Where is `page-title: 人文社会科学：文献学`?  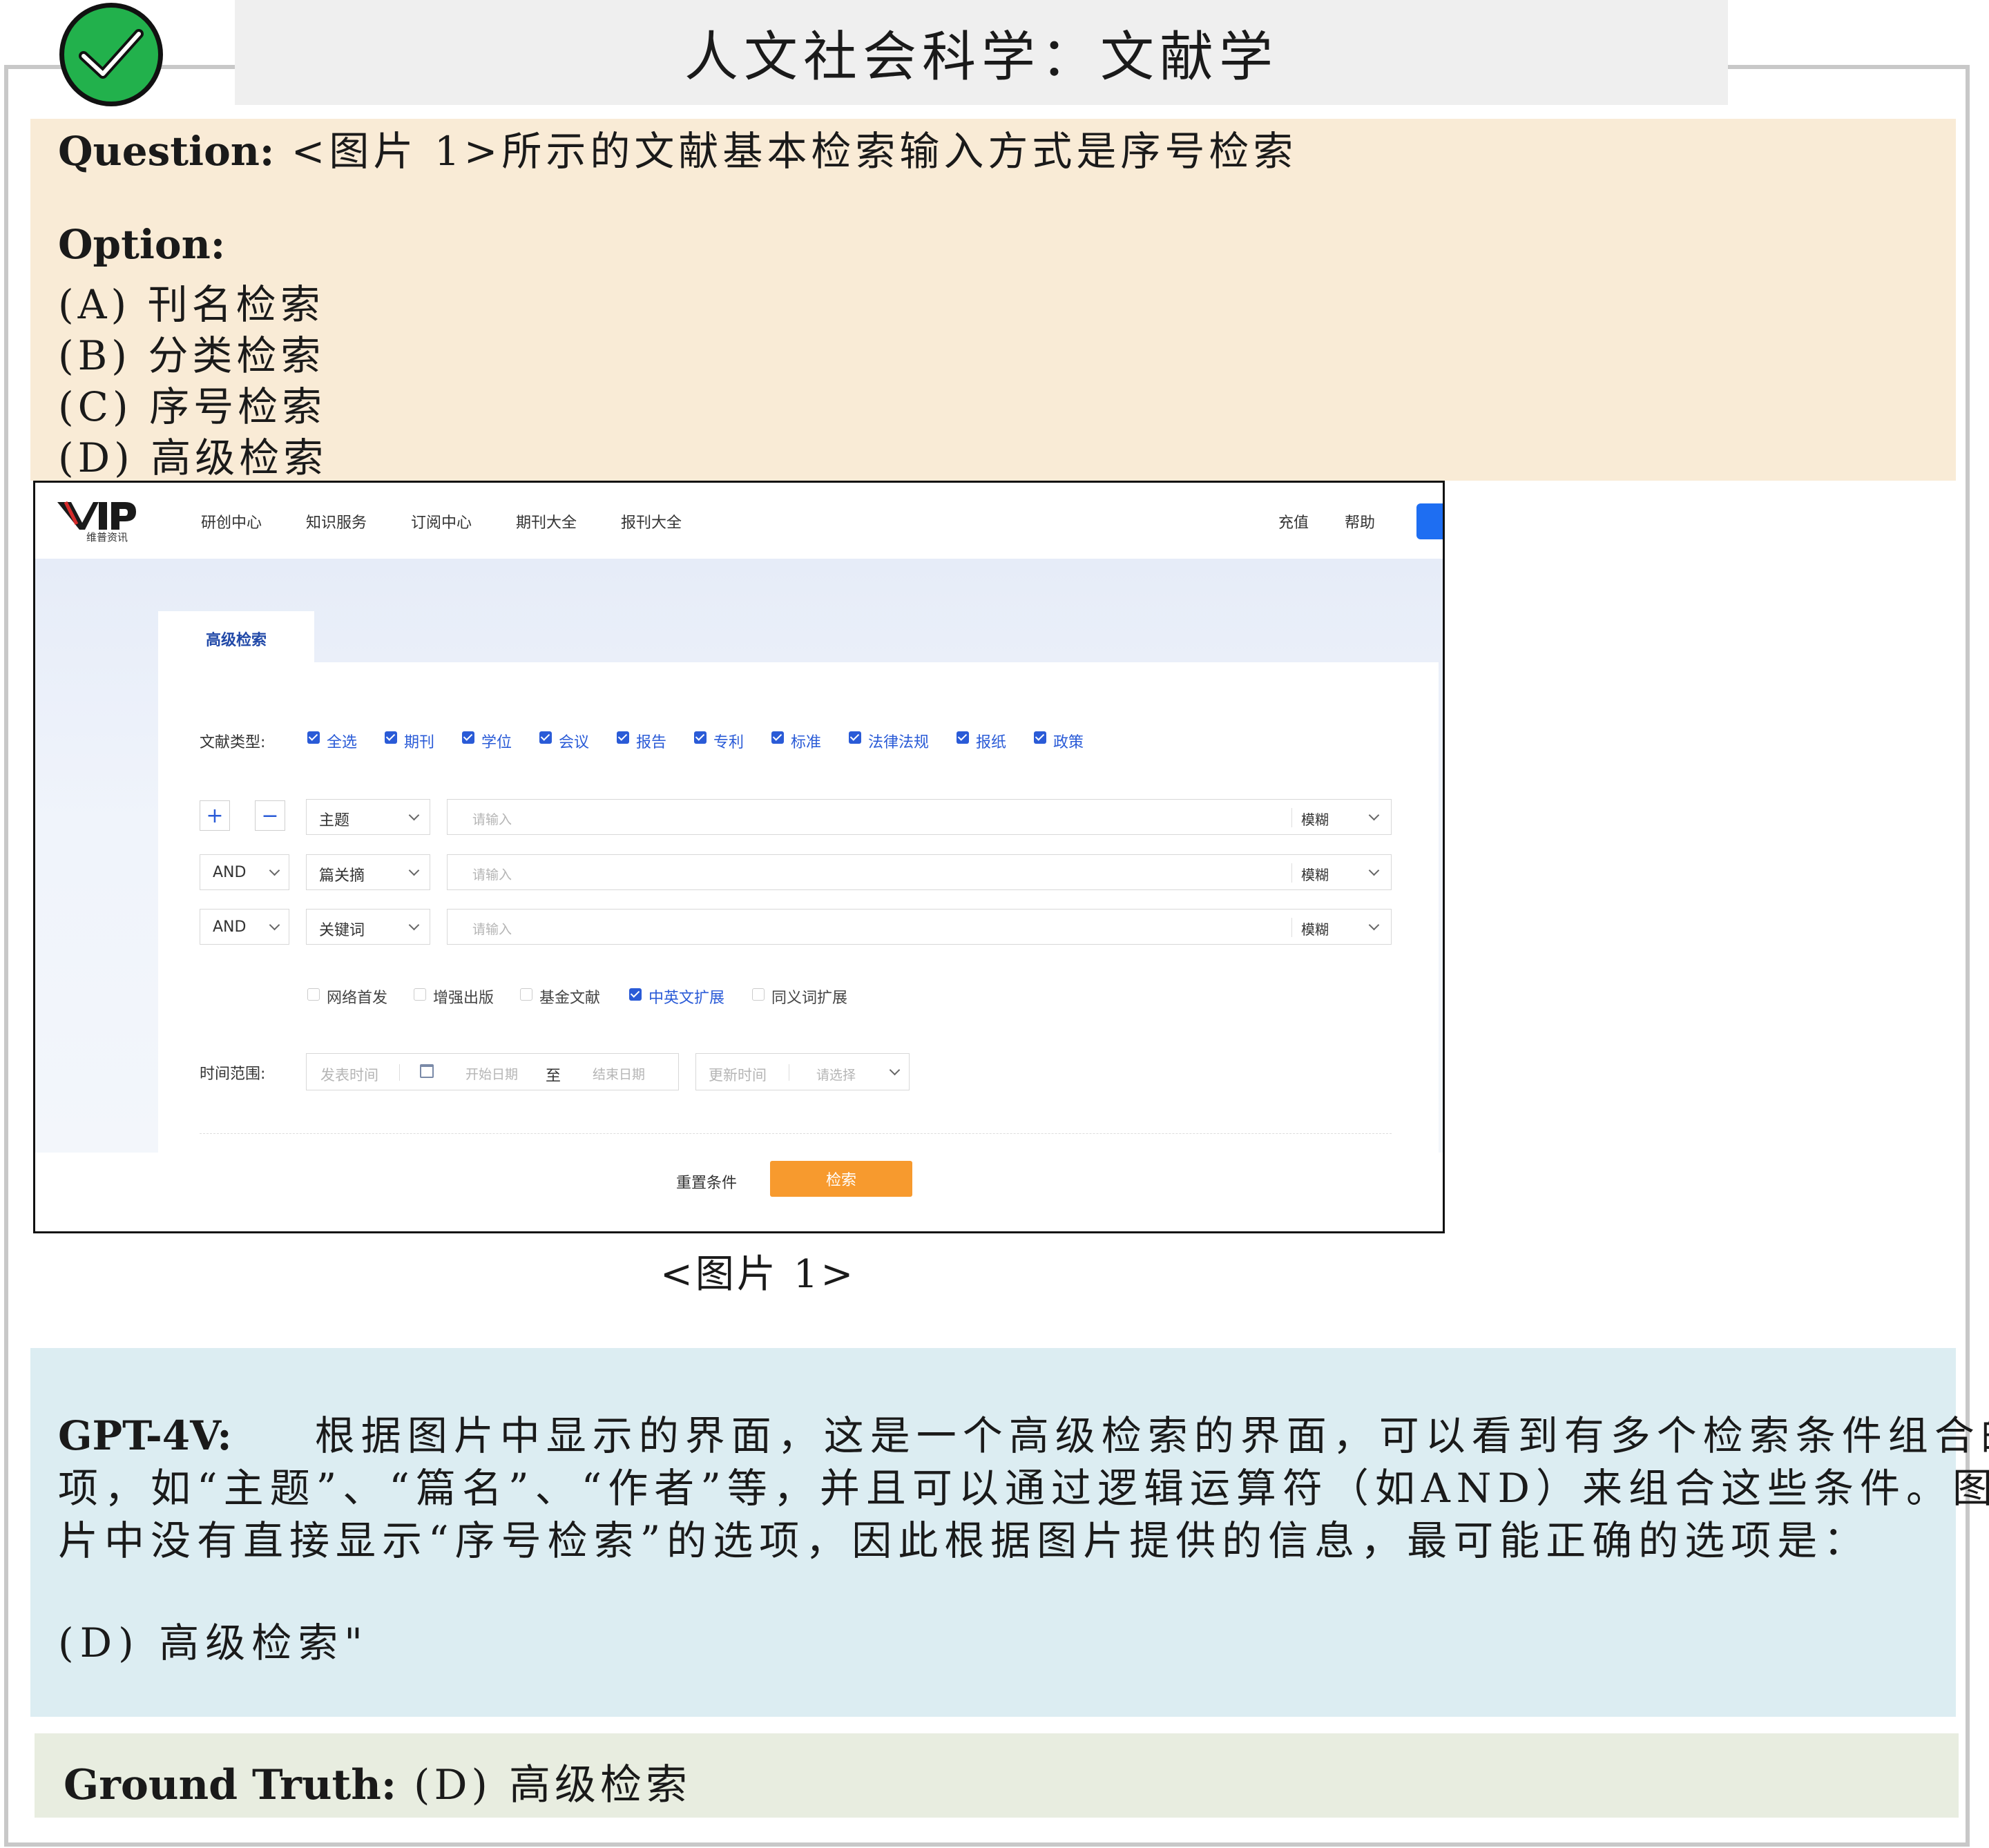
page-title: 人文社会科学：文献学 is located at coordinates (982, 52).